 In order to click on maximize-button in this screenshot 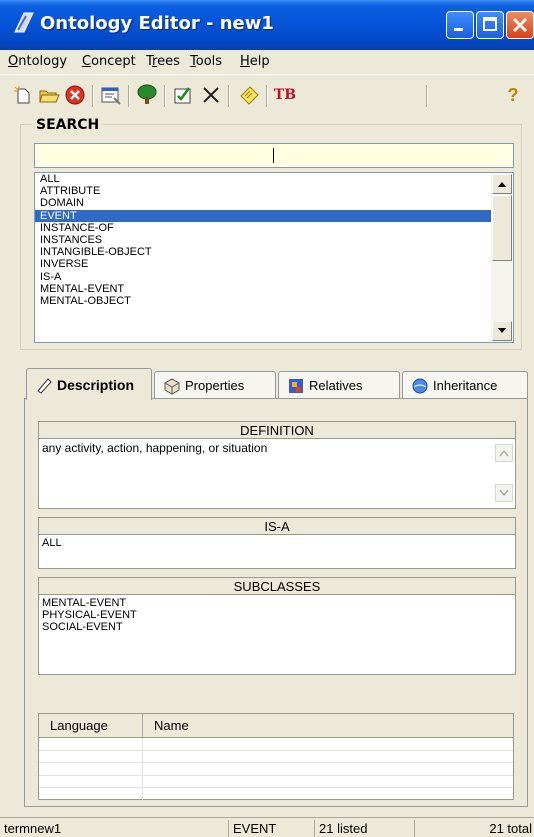, I will do `click(490, 25)`.